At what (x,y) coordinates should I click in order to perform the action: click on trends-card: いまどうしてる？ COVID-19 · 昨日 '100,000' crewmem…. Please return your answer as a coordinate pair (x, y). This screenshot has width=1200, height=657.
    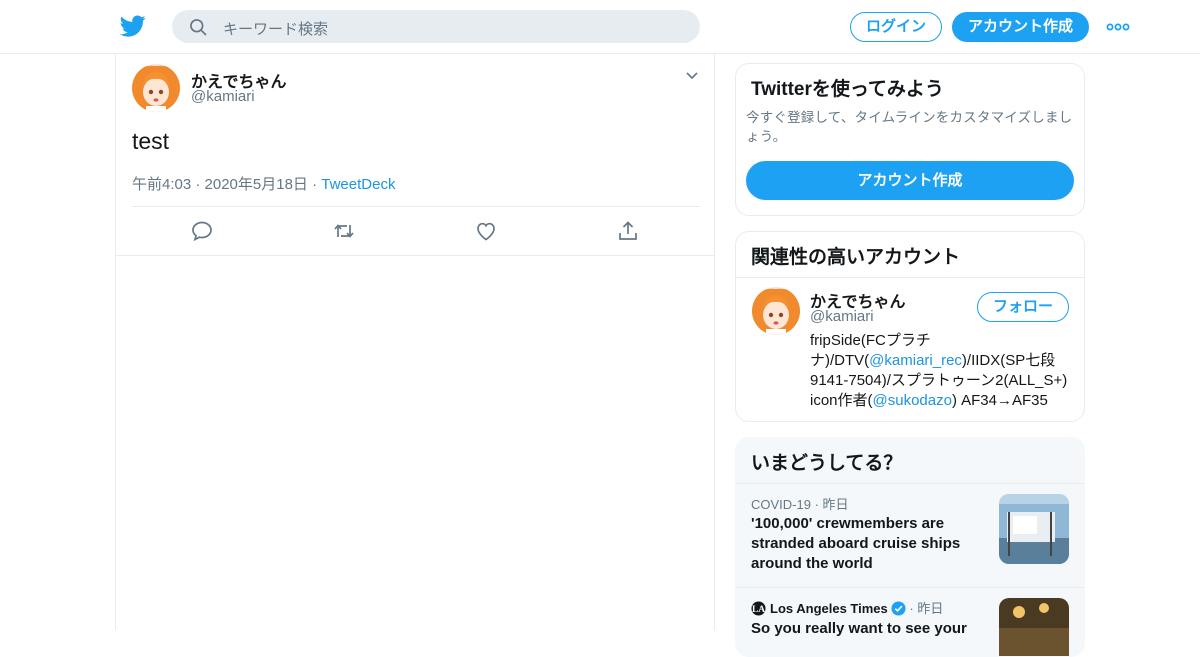
    Looking at the image, I should click on (910, 547).